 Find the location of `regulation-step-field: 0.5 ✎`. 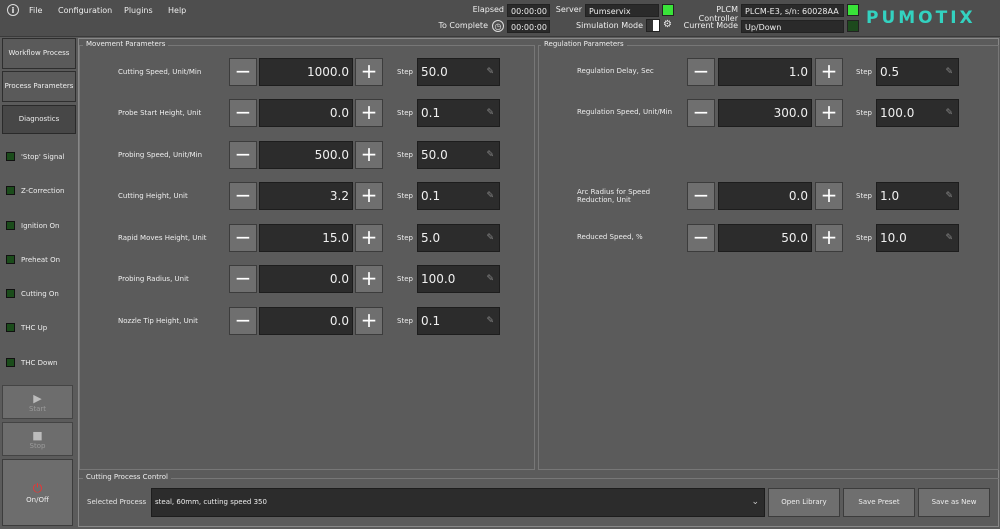

regulation-step-field: 0.5 ✎ is located at coordinates (917, 72).